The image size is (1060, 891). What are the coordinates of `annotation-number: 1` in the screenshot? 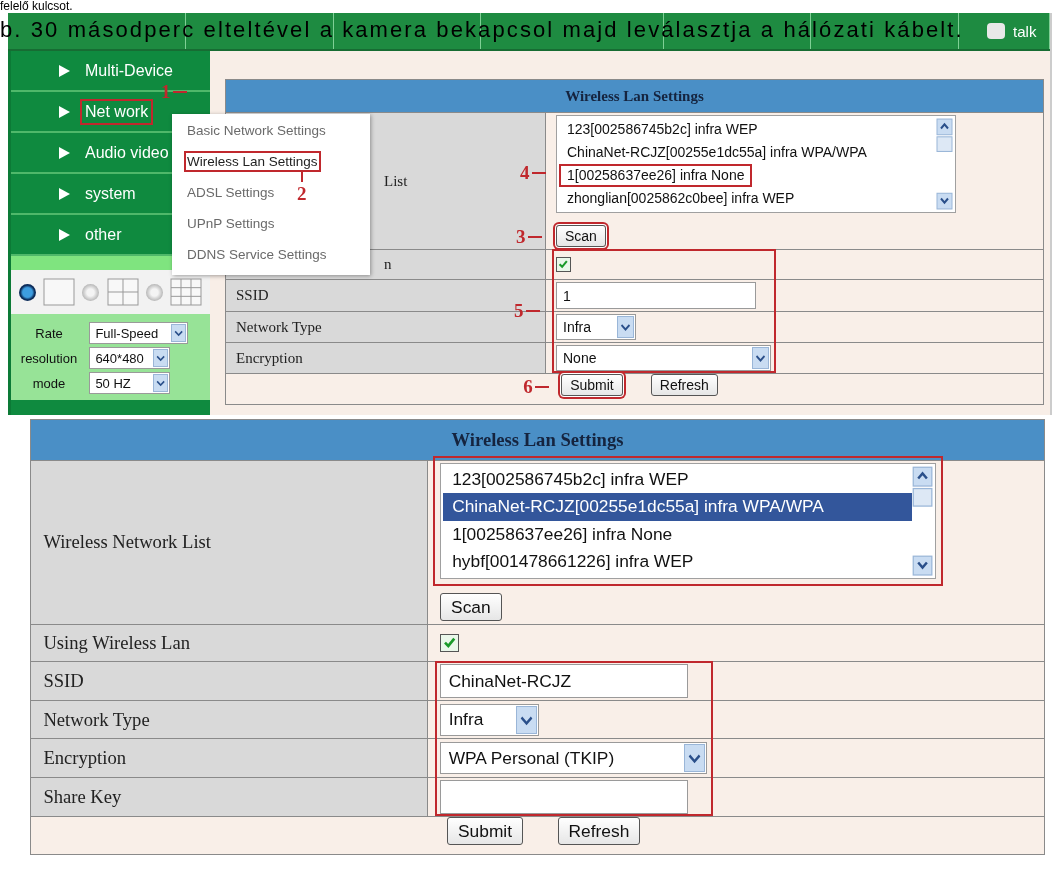 It's located at (166, 91).